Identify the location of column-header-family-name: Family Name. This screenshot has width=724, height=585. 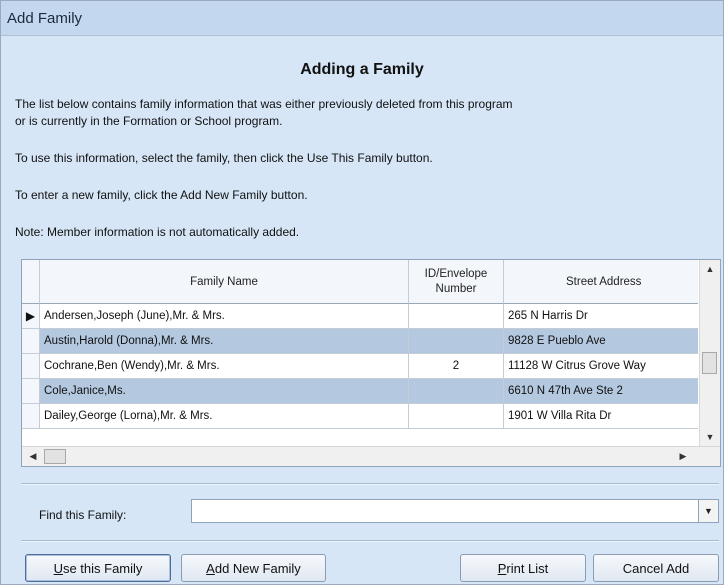
(224, 282).